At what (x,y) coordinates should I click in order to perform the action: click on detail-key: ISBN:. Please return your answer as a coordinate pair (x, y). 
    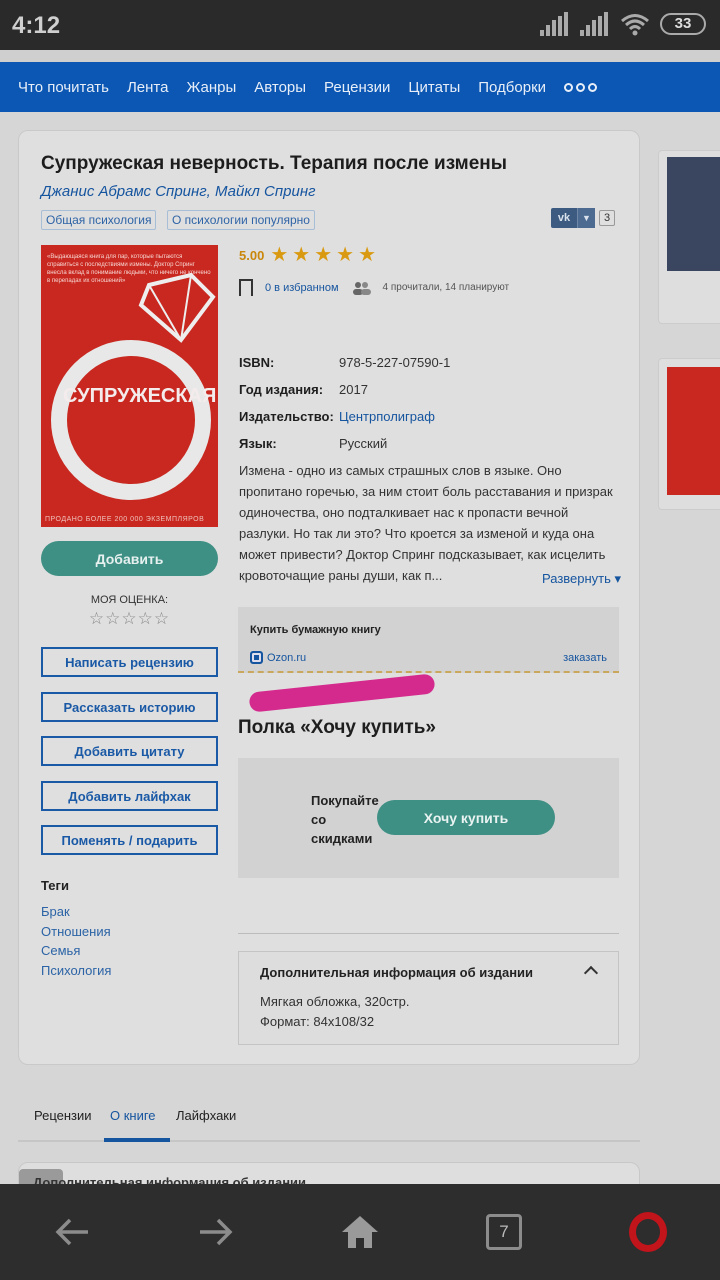
    Looking at the image, I should click on (257, 362).